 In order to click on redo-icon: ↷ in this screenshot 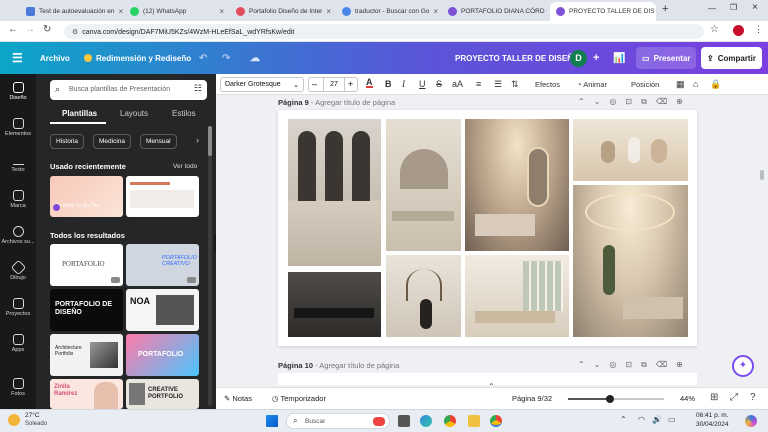, I will do `click(226, 58)`.